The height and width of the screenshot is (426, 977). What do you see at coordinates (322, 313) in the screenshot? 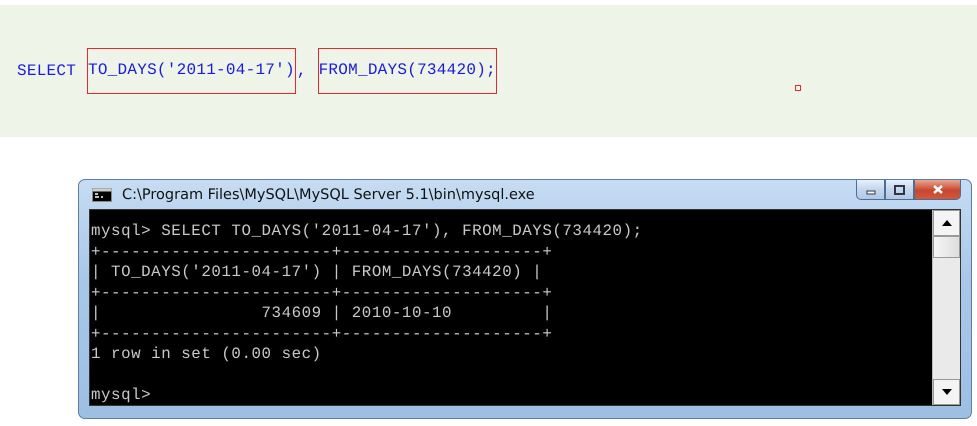
I see `terminal-line: | 734609 | 2010-10-10 |` at bounding box center [322, 313].